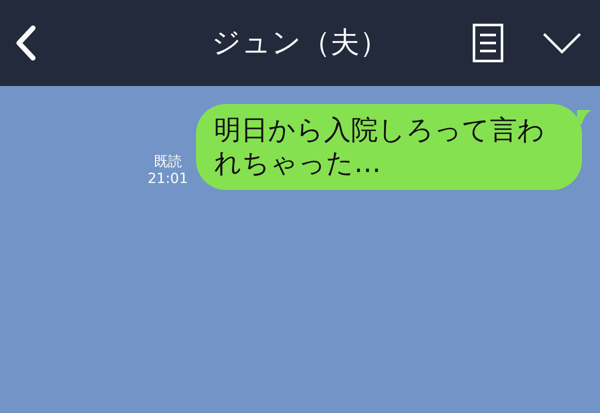 Image resolution: width=600 pixels, height=413 pixels. I want to click on back-icon, so click(26, 43).